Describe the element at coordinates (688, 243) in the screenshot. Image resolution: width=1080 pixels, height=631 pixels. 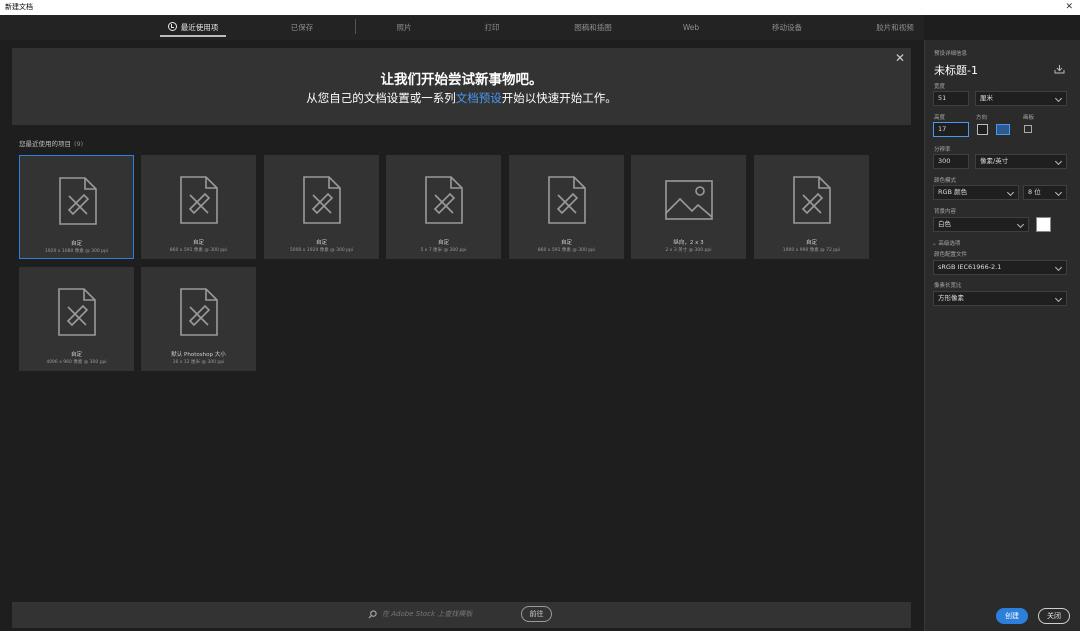
I see `item-name: 纵向，2 x 3` at that location.